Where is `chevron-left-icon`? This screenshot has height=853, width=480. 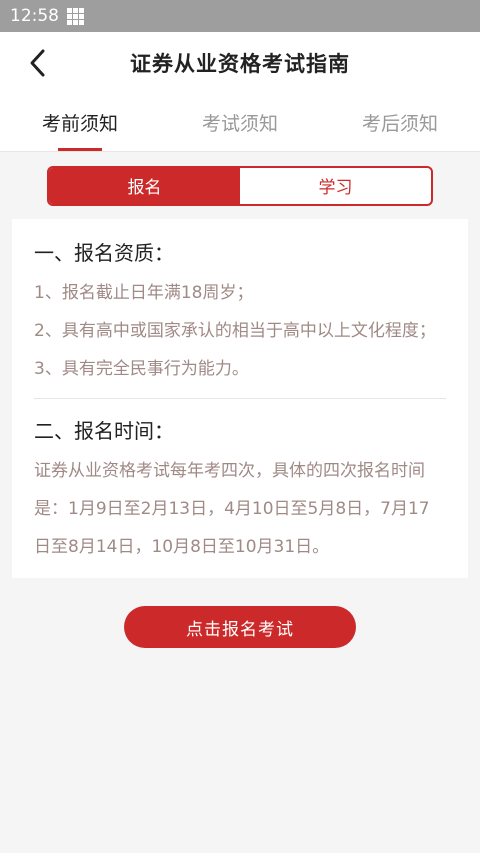 chevron-left-icon is located at coordinates (37, 63).